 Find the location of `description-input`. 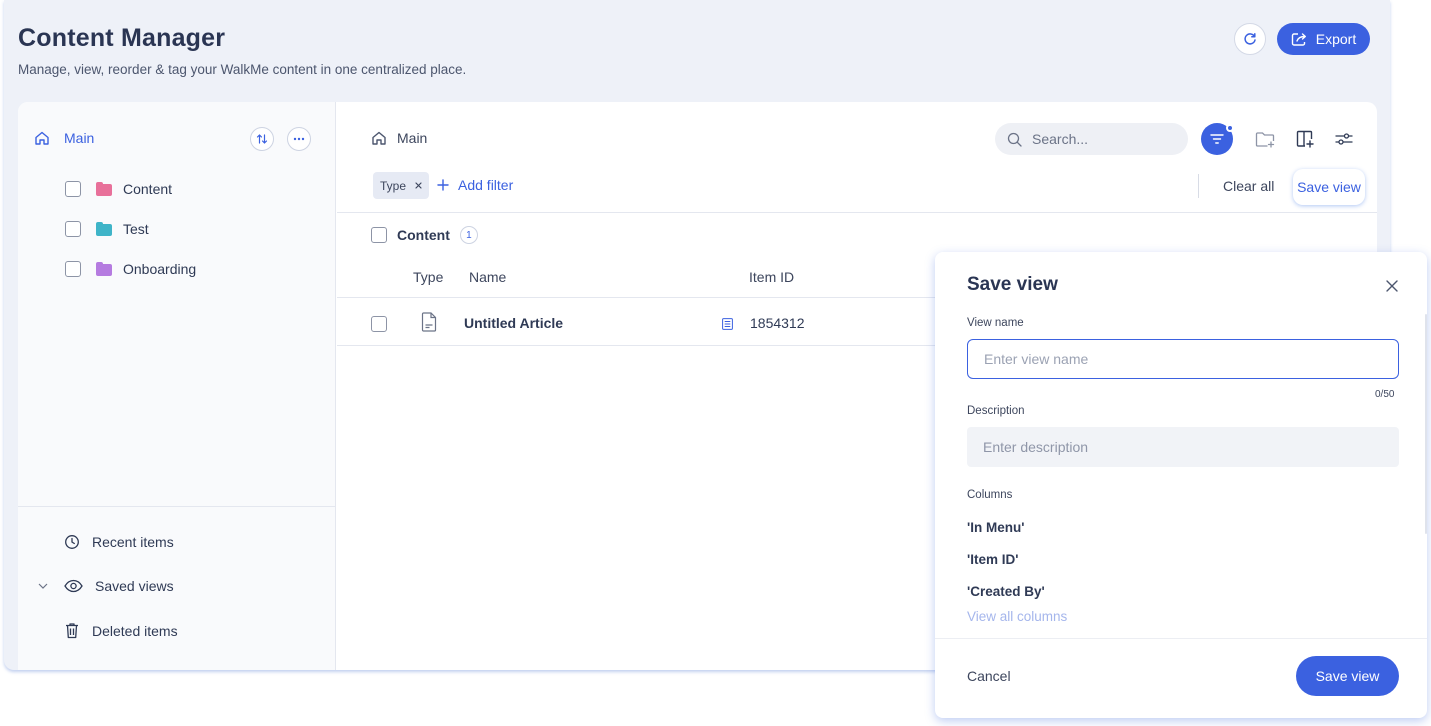

description-input is located at coordinates (1183, 447).